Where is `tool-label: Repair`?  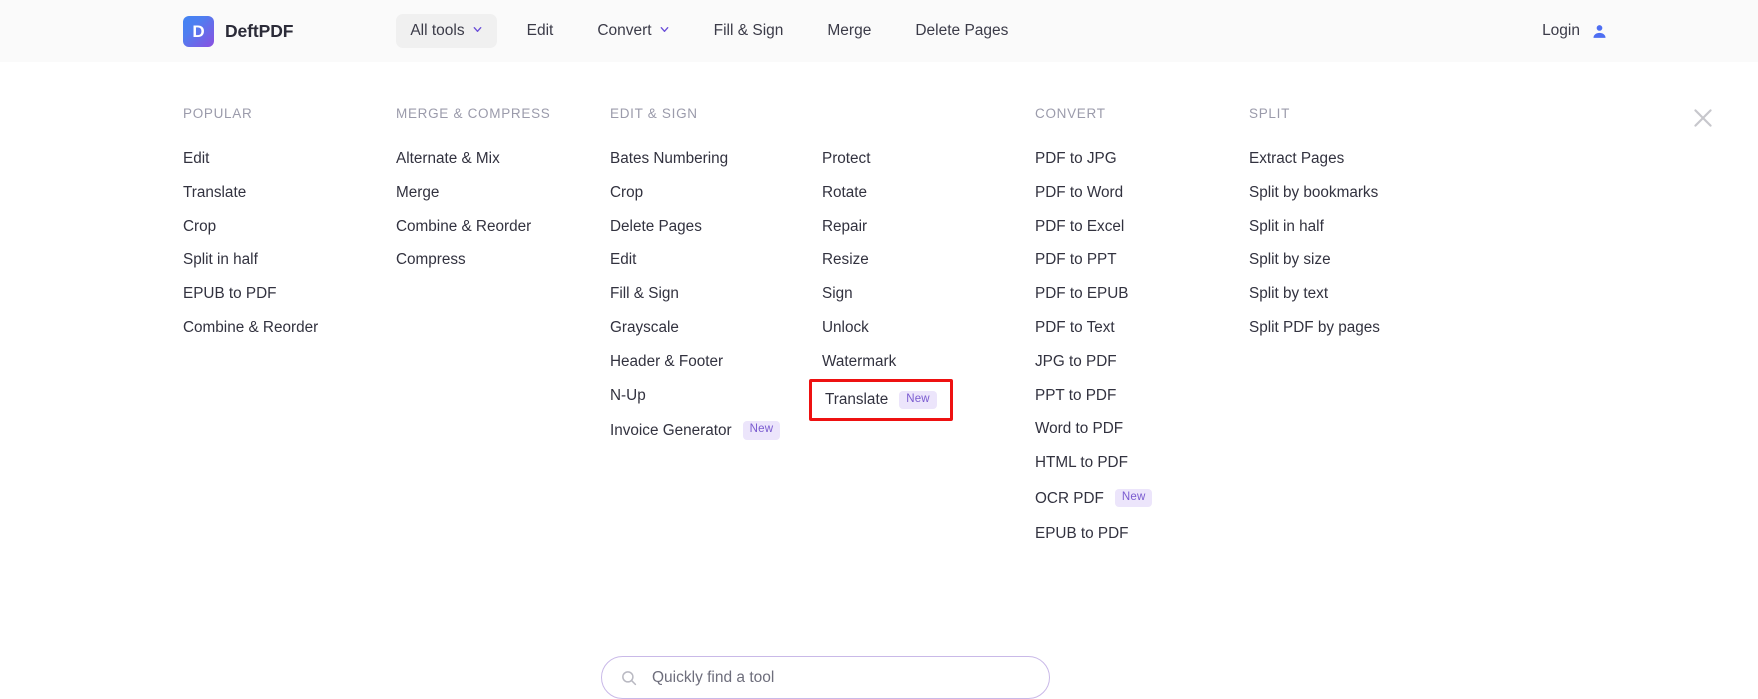 tool-label: Repair is located at coordinates (845, 226).